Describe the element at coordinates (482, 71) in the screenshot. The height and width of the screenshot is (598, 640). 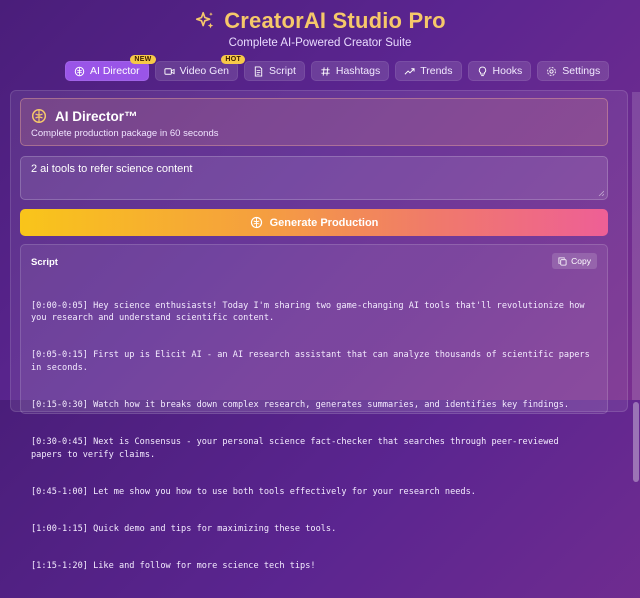
I see `lightbulb-icon` at that location.